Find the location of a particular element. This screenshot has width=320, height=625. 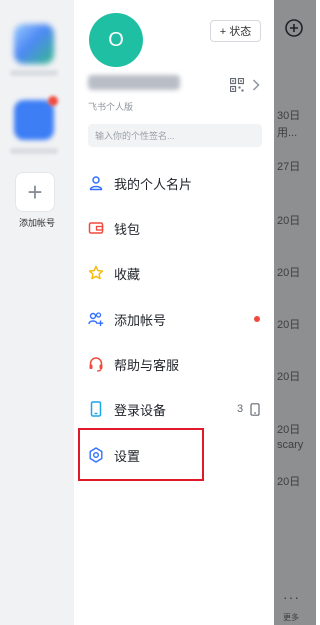

account-badge-dot is located at coordinates (53, 101).